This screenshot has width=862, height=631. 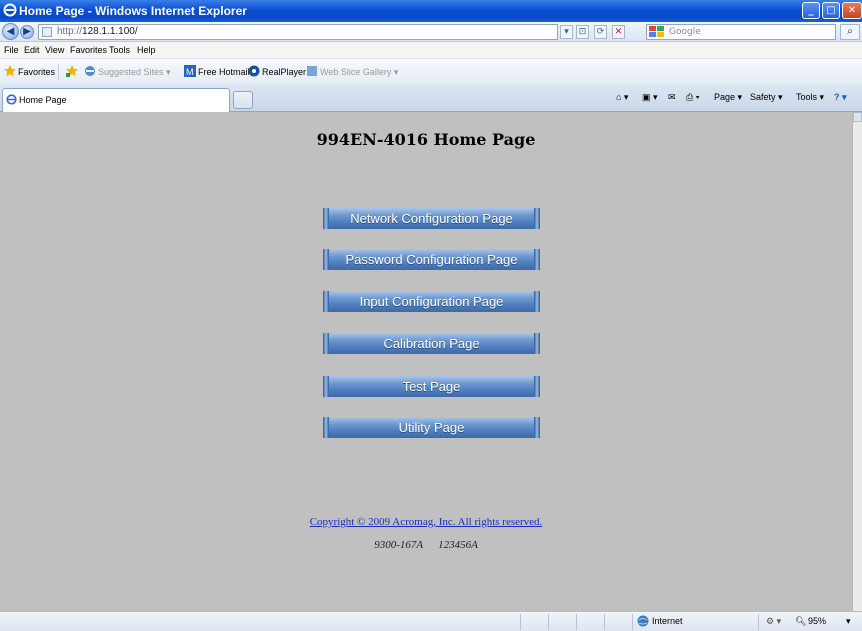 What do you see at coordinates (667, 621) in the screenshot?
I see `security-zone: Internet` at bounding box center [667, 621].